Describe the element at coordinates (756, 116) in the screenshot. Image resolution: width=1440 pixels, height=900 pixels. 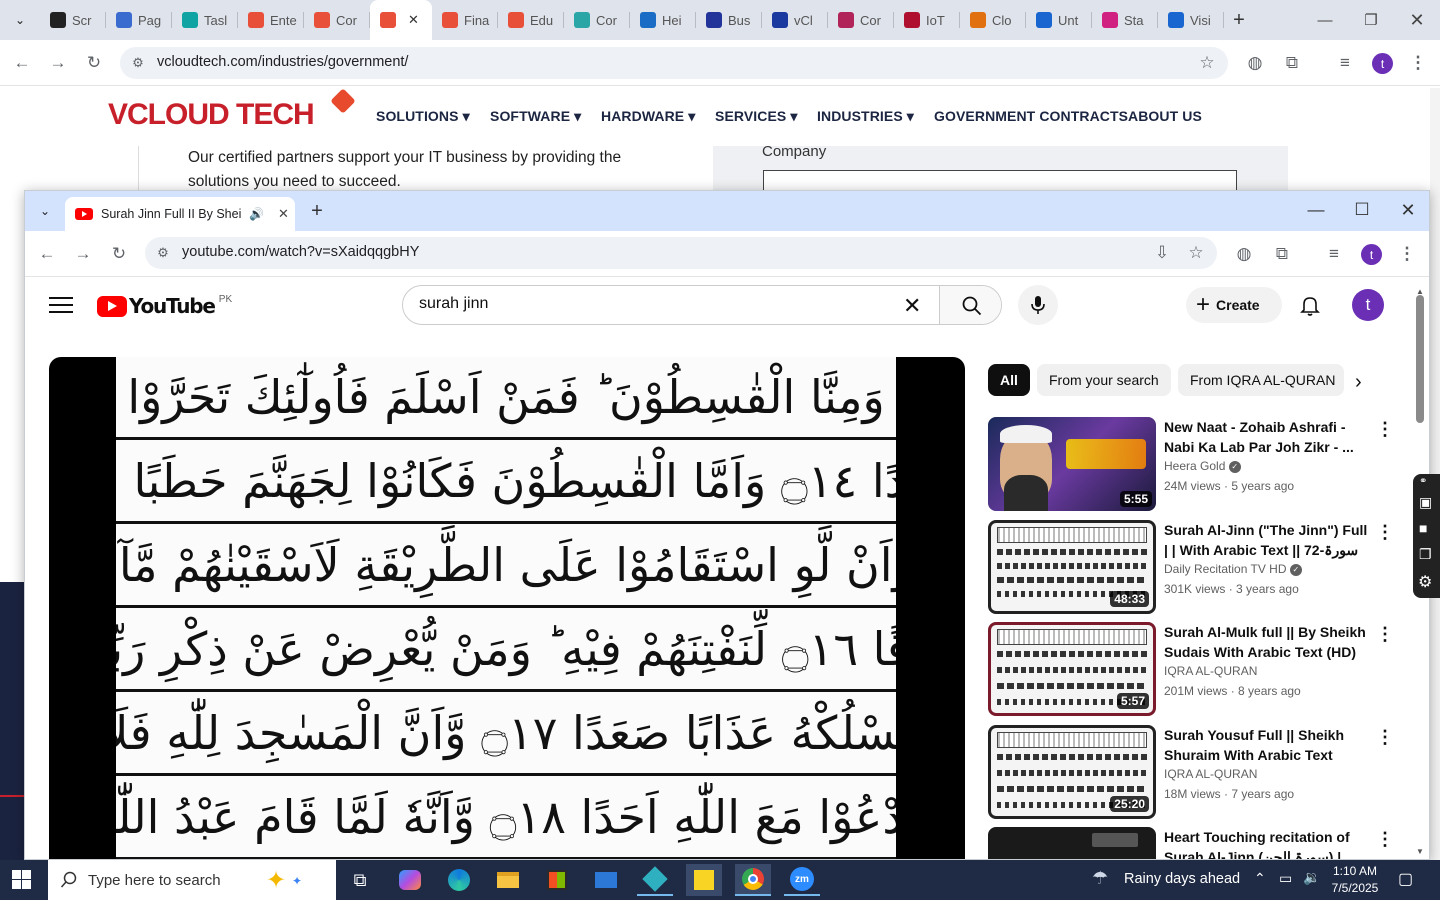
I see `site-nav-item: SERVICES ▾` at that location.